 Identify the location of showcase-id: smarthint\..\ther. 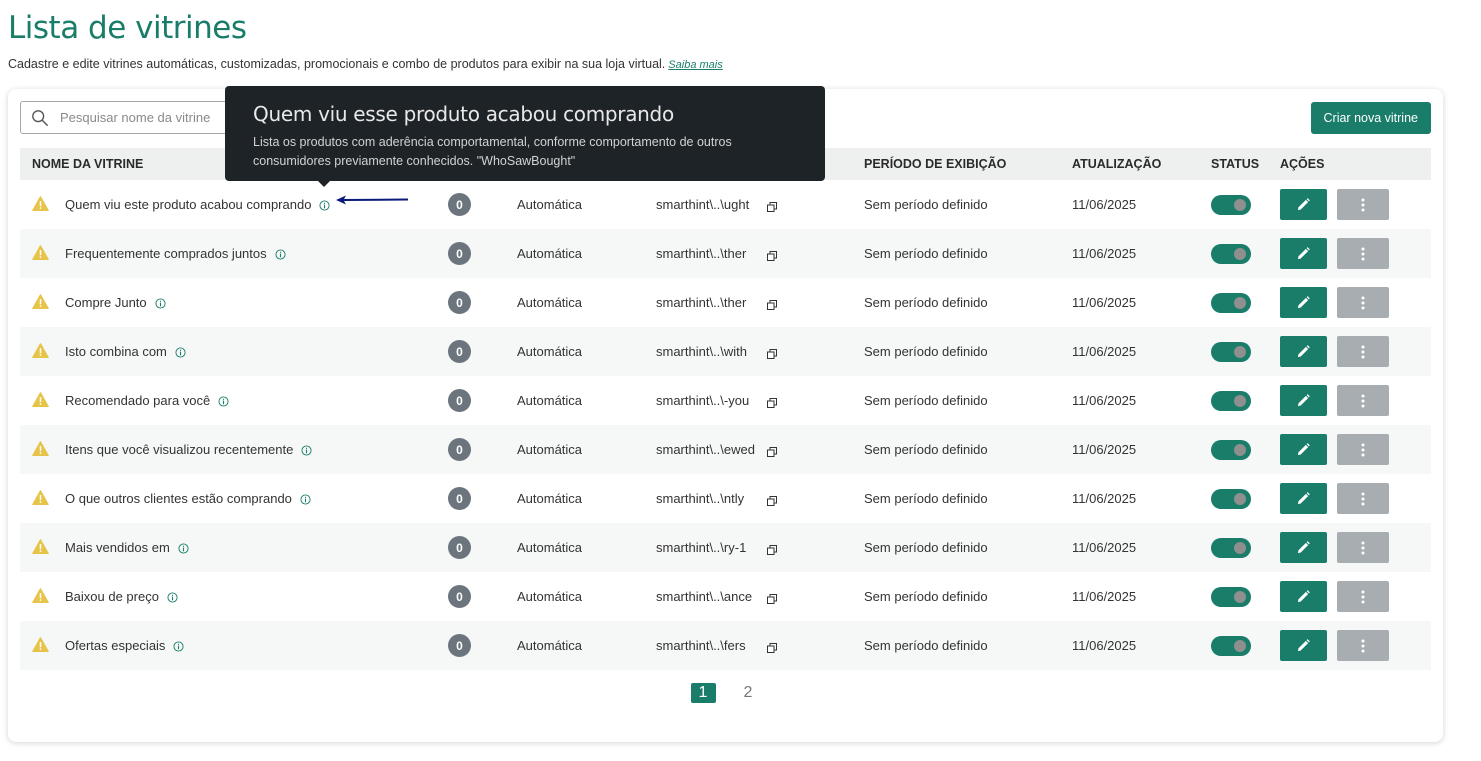
(701, 253).